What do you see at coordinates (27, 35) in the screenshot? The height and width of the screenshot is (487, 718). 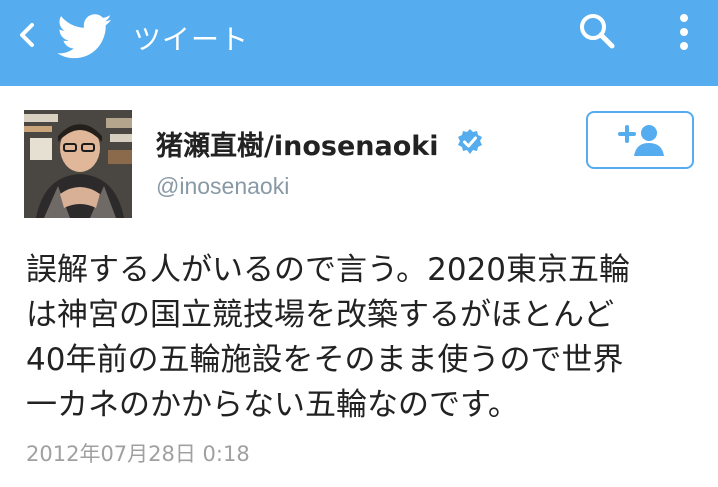 I see `back-icon` at bounding box center [27, 35].